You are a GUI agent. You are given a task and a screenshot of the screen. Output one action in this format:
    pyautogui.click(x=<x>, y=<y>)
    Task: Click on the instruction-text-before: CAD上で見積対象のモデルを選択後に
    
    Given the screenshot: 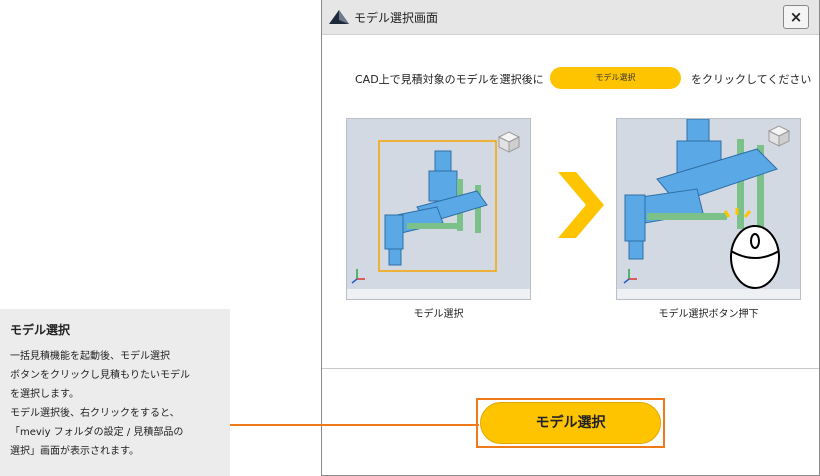 What is the action you would take?
    pyautogui.click(x=449, y=79)
    